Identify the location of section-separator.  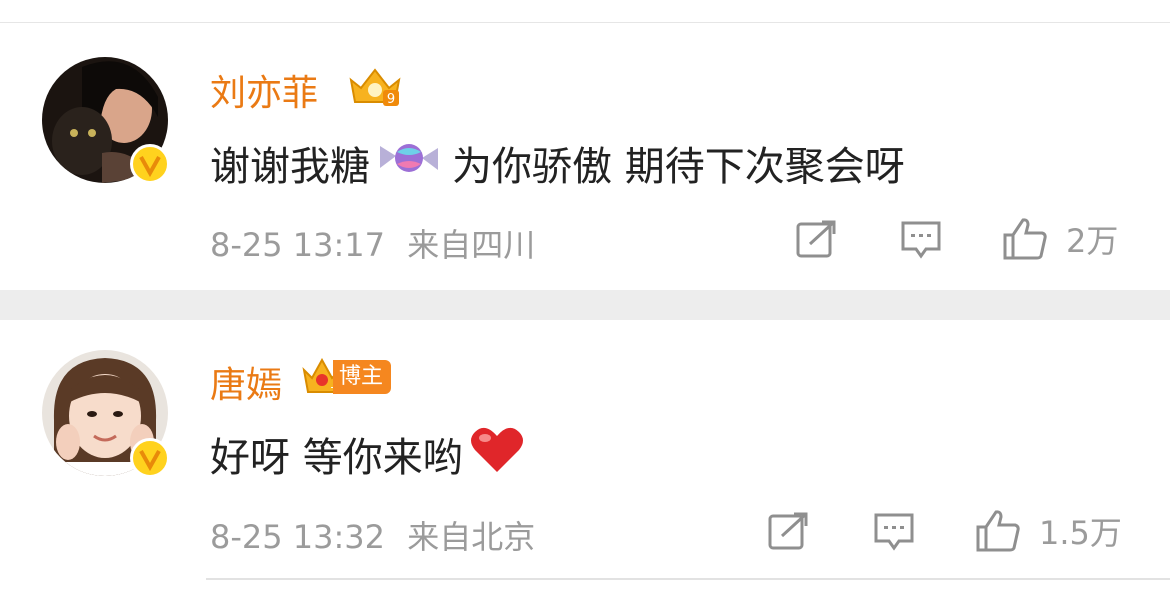
(585, 305).